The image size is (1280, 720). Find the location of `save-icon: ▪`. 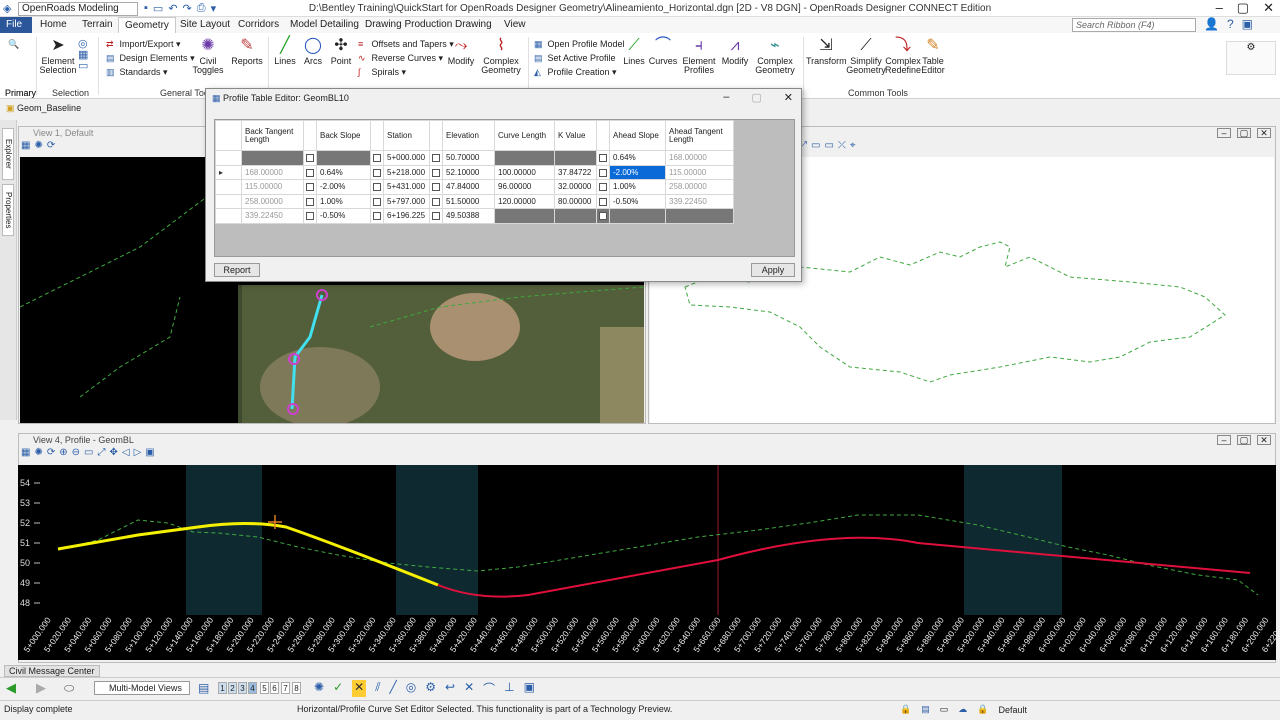

save-icon: ▪ is located at coordinates (146, 9).